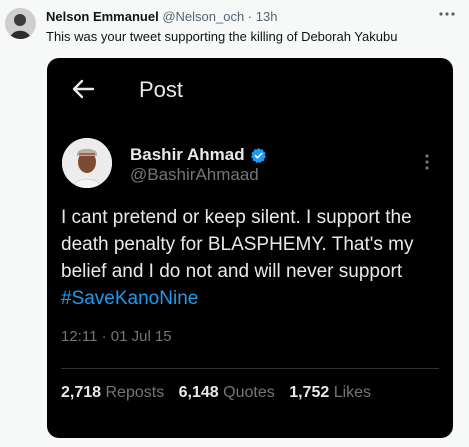  I want to click on embedded-author-avatar, so click(87, 163).